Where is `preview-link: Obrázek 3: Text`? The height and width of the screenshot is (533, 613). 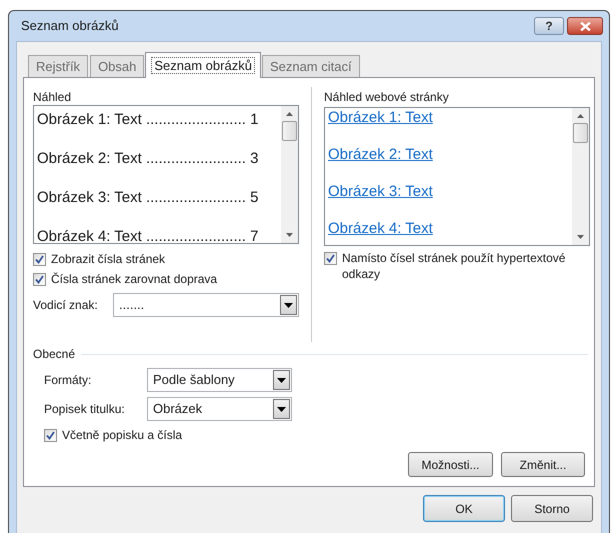 preview-link: Obrázek 3: Text is located at coordinates (380, 191).